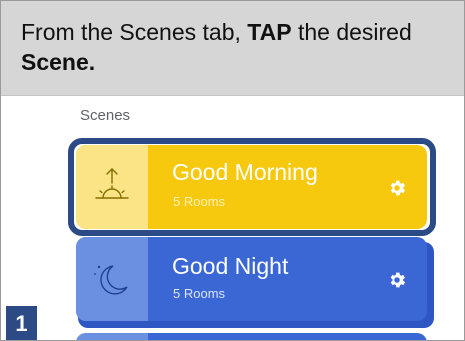 The width and height of the screenshot is (465, 341). Describe the element at coordinates (21, 323) in the screenshot. I see `step-number-badge: 1` at that location.